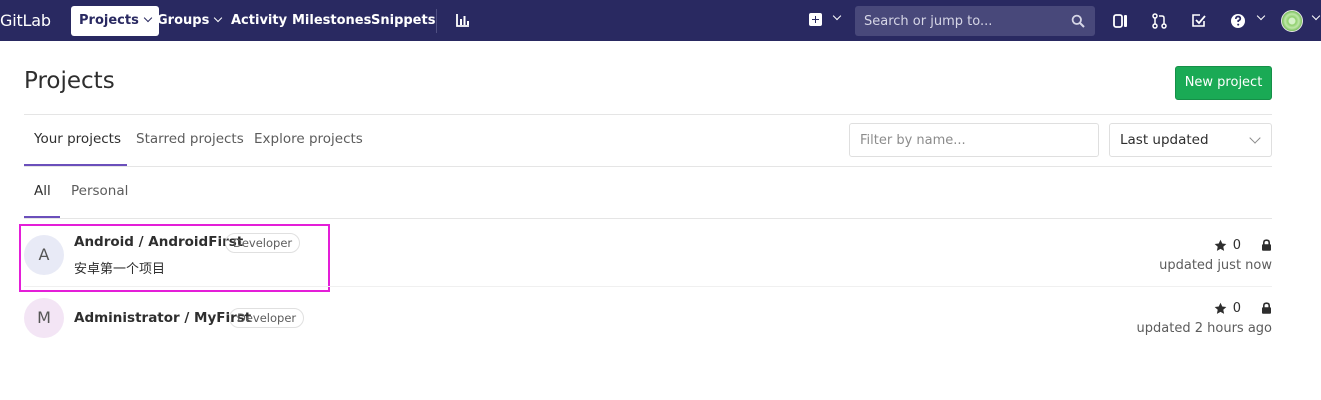  I want to click on new-project-button: New project, so click(1223, 83).